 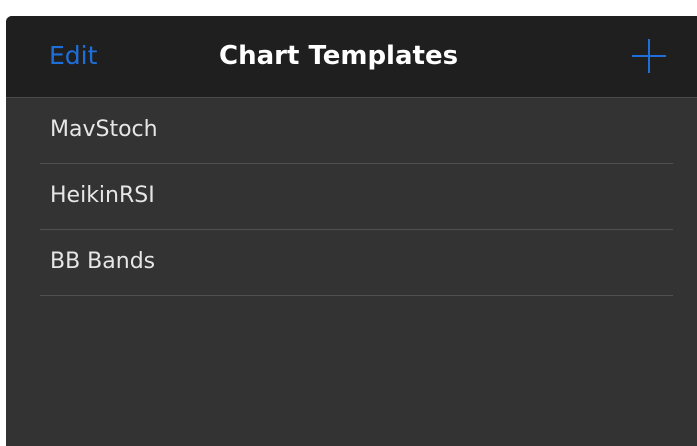 What do you see at coordinates (649, 56) in the screenshot?
I see `plus-icon` at bounding box center [649, 56].